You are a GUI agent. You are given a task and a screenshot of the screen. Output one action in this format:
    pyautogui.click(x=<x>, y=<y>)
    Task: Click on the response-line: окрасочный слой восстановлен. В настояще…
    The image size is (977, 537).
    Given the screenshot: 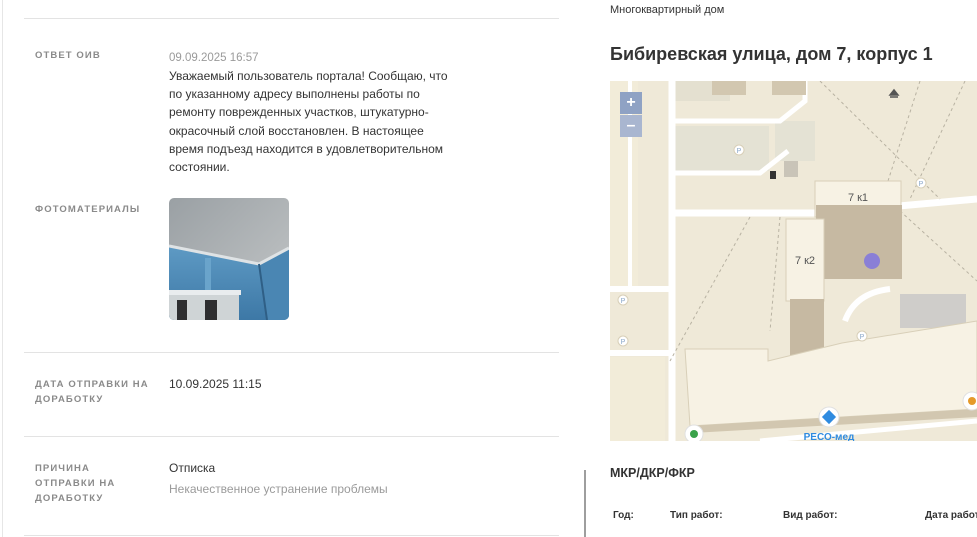 What is the action you would take?
    pyautogui.click(x=296, y=130)
    